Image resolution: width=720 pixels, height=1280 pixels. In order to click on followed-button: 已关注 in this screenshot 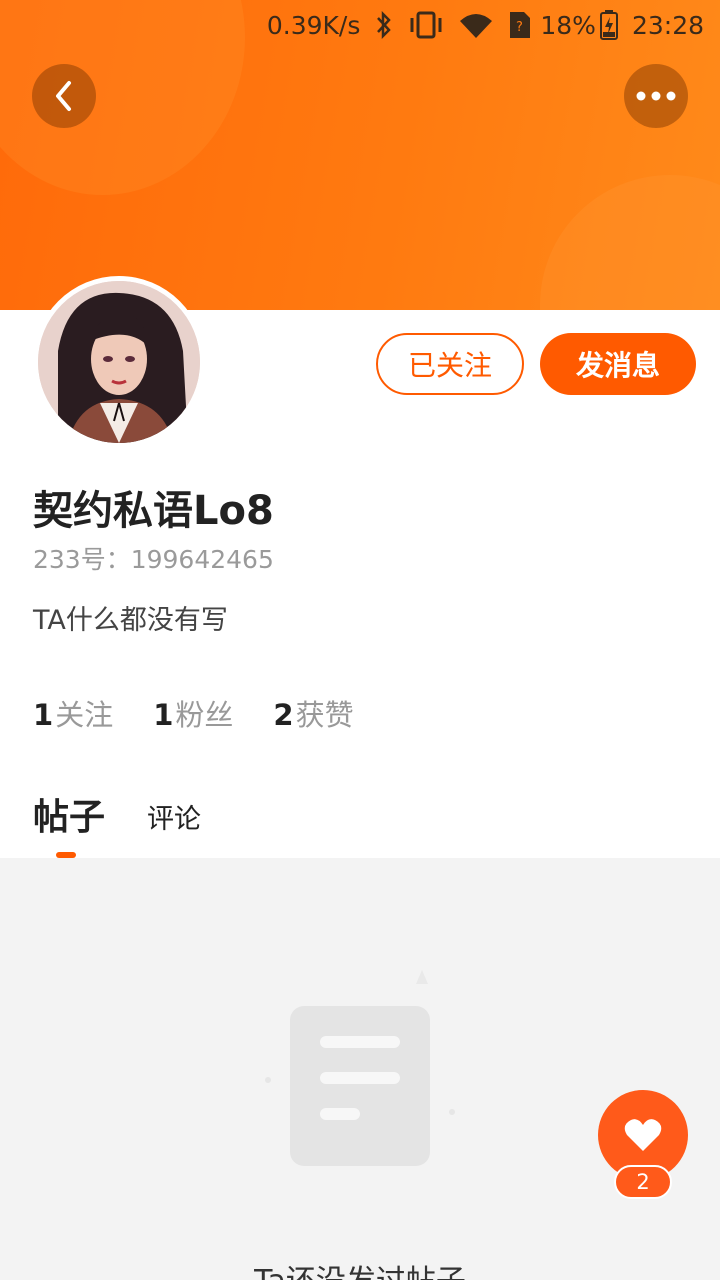, I will do `click(450, 364)`.